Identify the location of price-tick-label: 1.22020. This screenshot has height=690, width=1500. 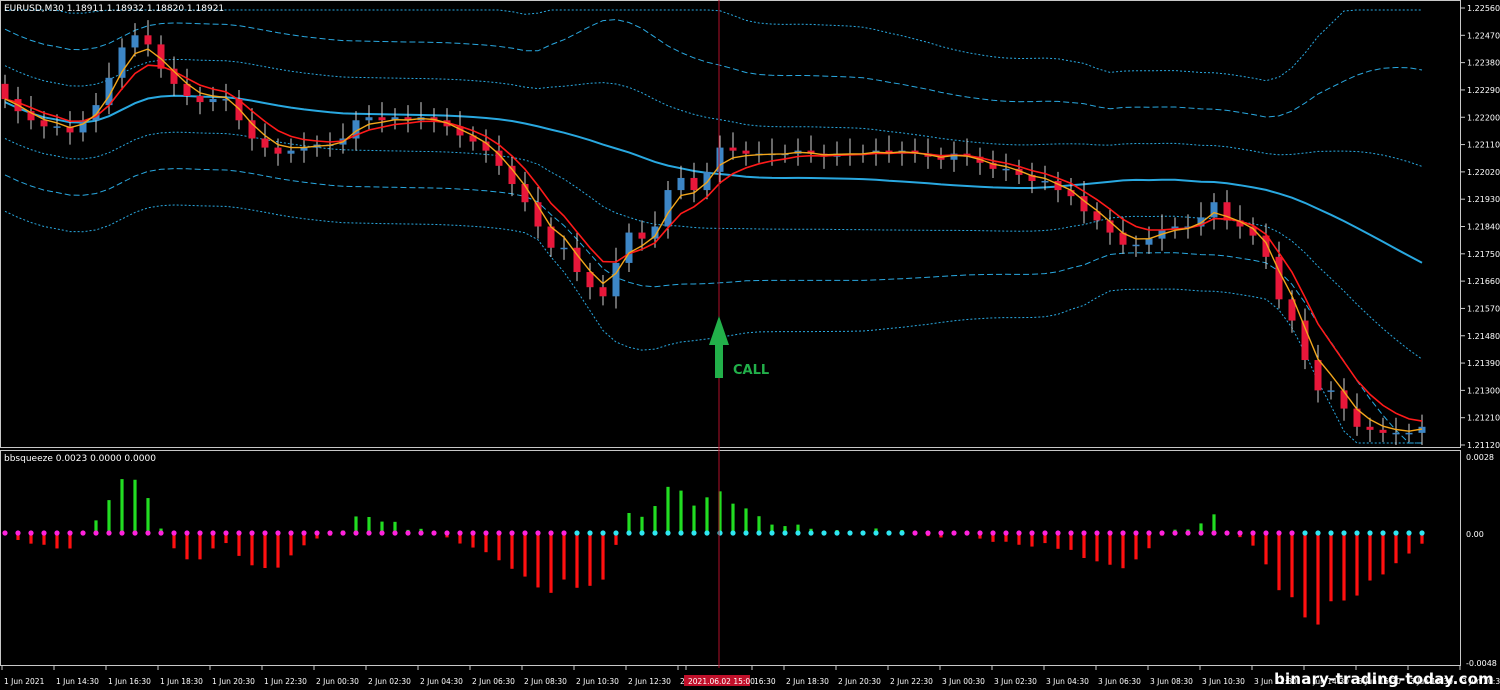
(1483, 172).